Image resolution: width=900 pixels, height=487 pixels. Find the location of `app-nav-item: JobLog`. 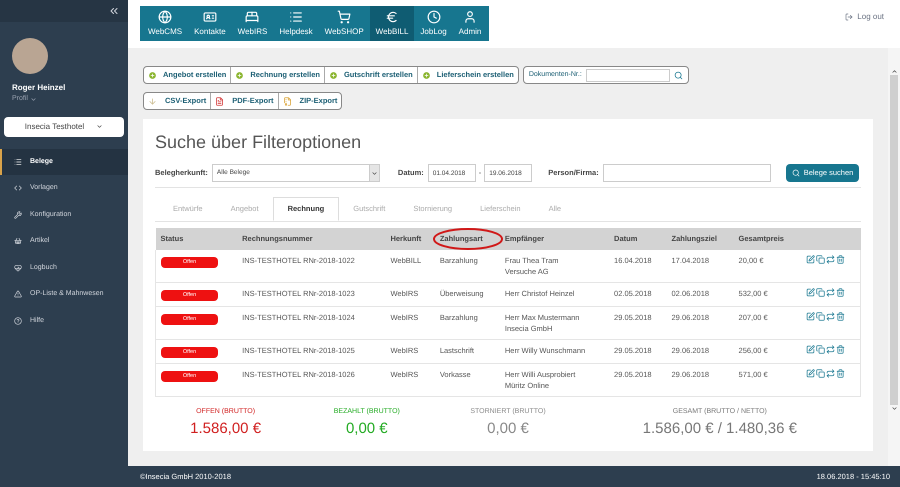

app-nav-item: JobLog is located at coordinates (433, 23).